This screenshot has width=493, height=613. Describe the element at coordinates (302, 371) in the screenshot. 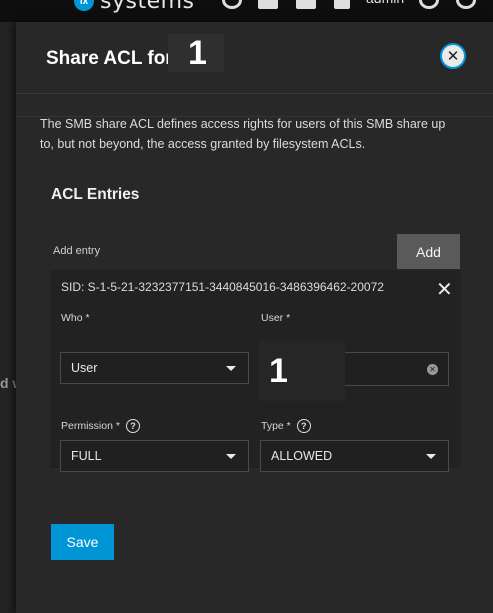

I see `user-input-value: 1` at that location.